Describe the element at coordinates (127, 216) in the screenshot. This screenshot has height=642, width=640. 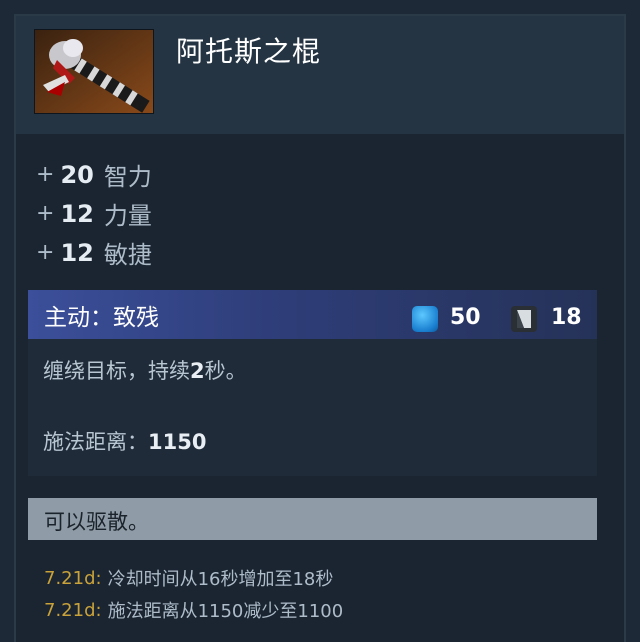
I see `stat-label: 力量` at that location.